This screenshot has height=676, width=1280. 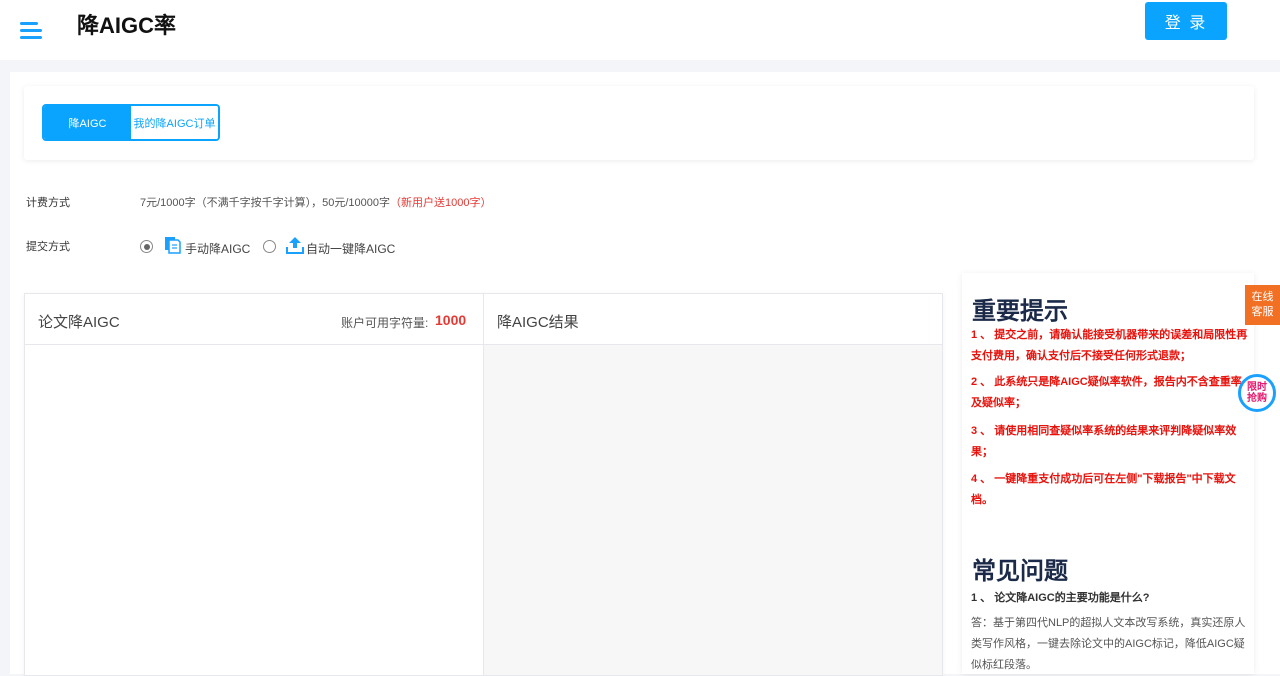 What do you see at coordinates (538, 322) in the screenshot?
I see `result-title: 降AIGC结果` at bounding box center [538, 322].